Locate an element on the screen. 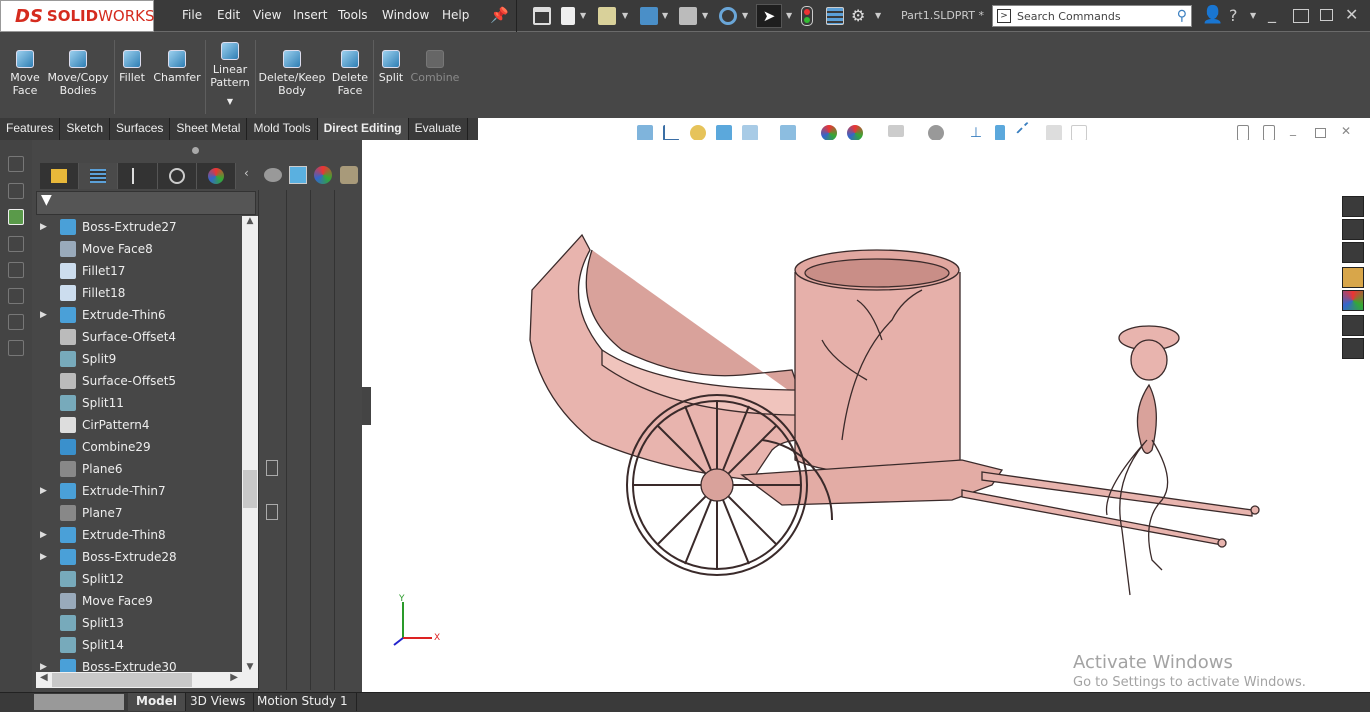  home-icon is located at coordinates (542, 16).